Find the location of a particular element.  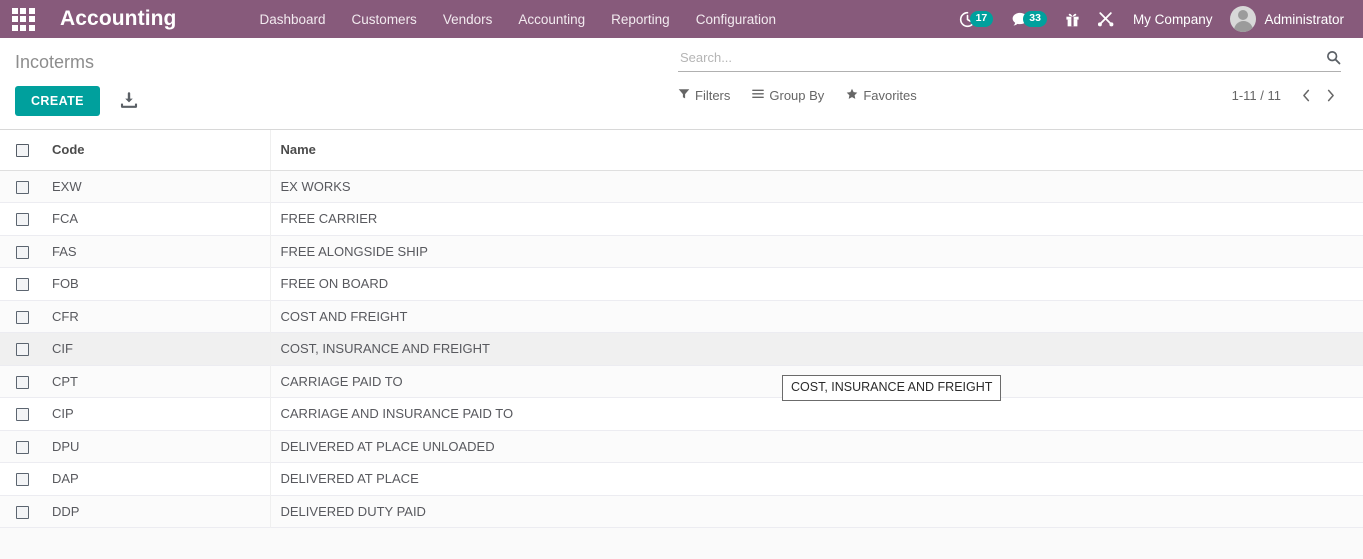

tools-button is located at coordinates (1106, 19).